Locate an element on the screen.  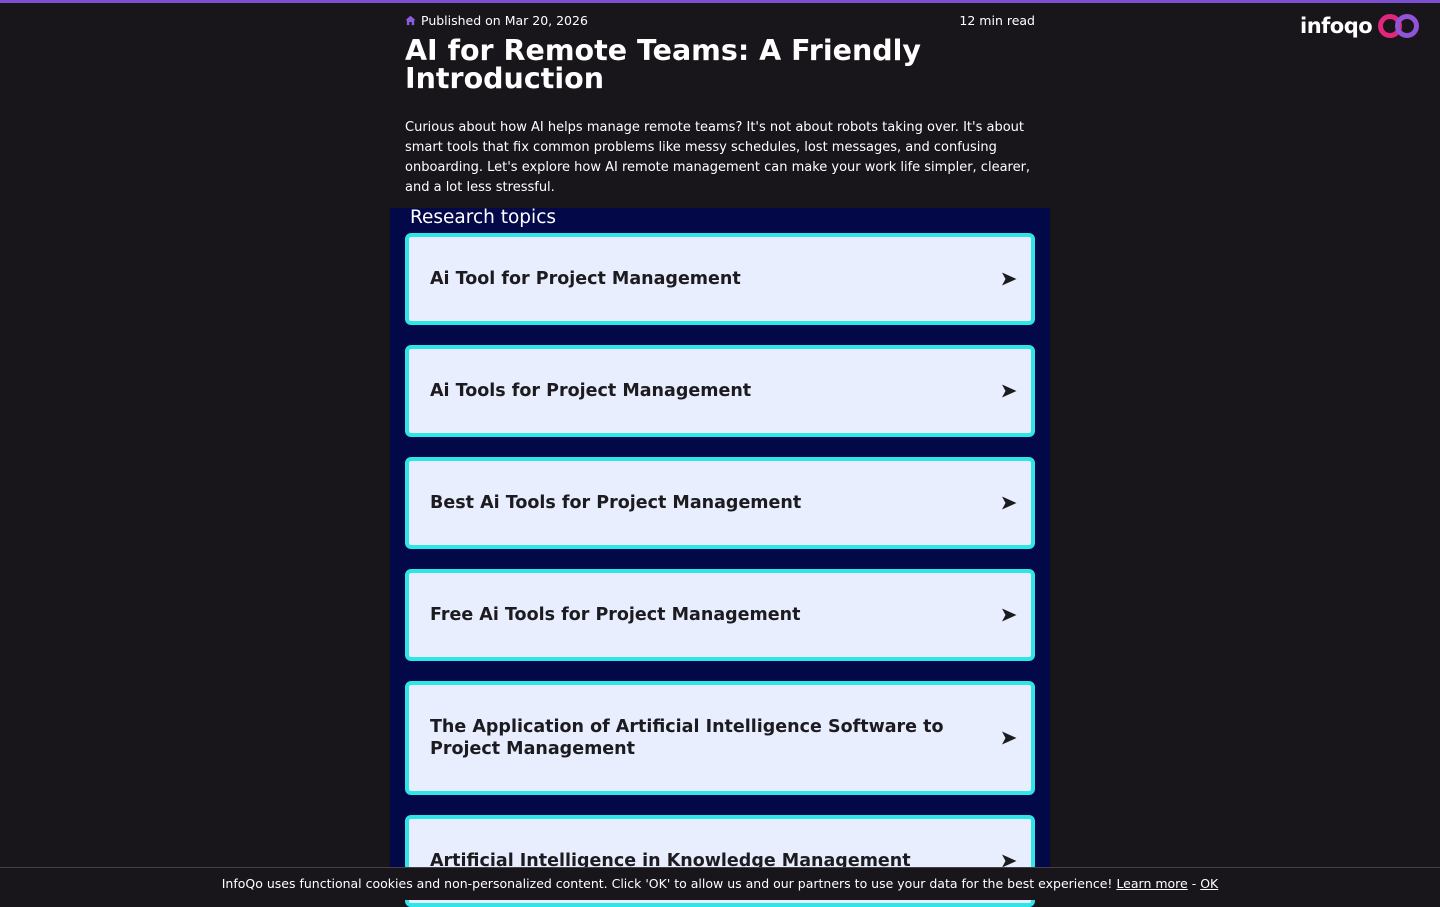
research-topic-card: Ai Tool for Project Management is located at coordinates (720, 279).